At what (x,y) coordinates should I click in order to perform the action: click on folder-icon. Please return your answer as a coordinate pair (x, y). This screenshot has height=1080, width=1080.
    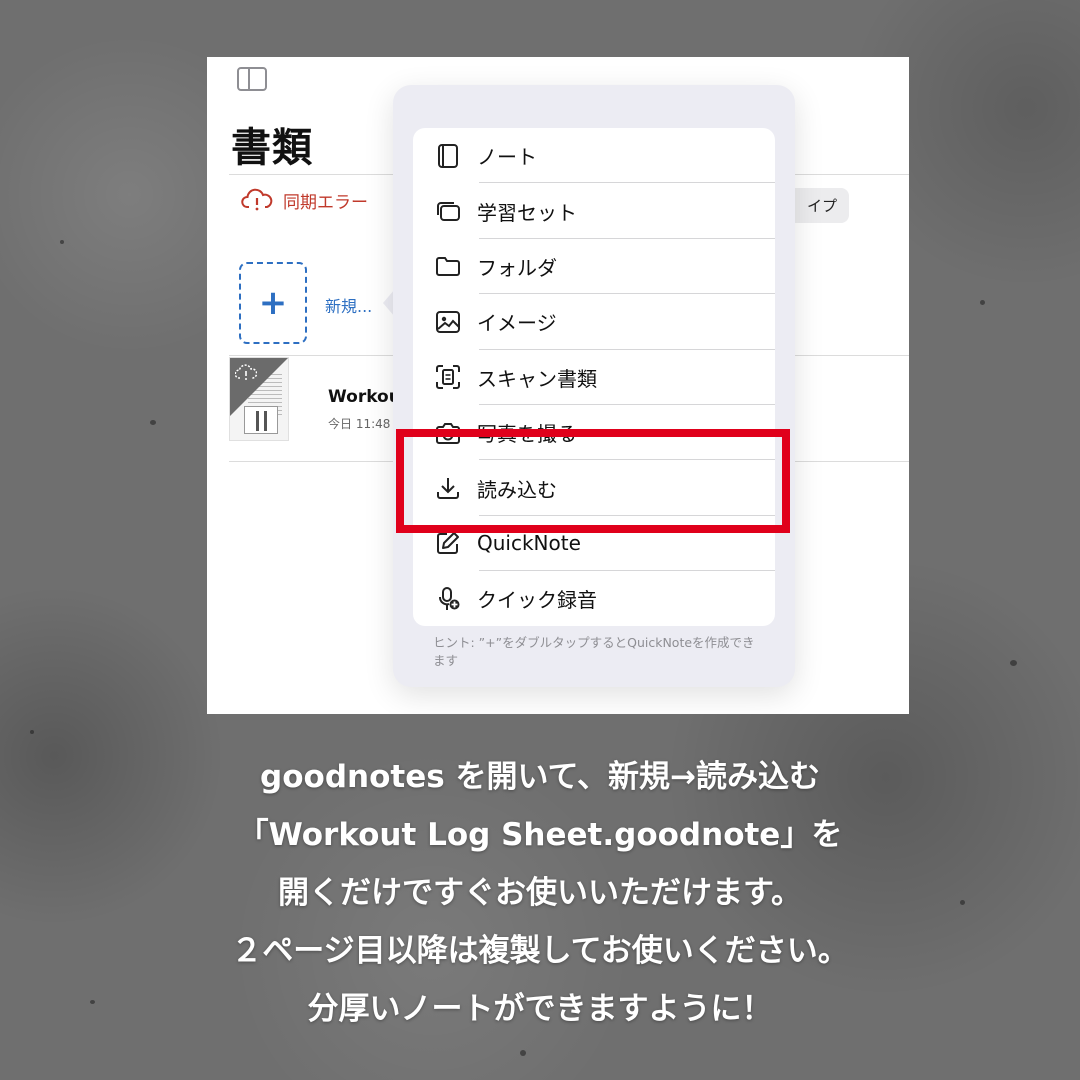
    Looking at the image, I should click on (448, 267).